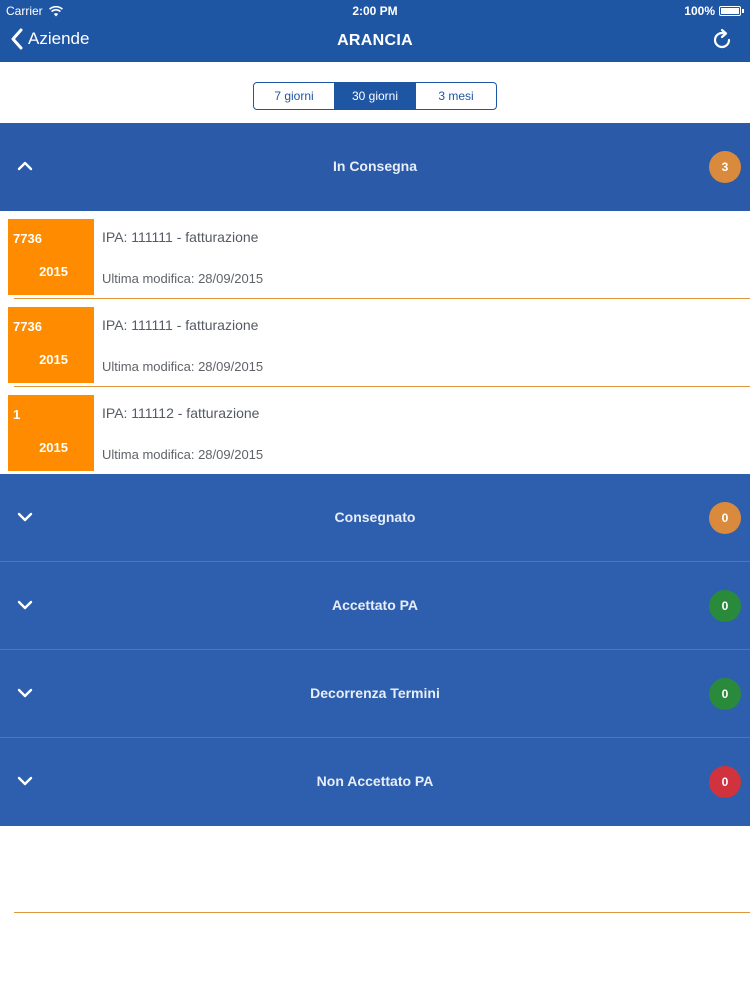 This screenshot has width=750, height=1000. I want to click on top-bar: Carrier 2:00 PM 100% Aziende ARANCIA, so click(375, 31).